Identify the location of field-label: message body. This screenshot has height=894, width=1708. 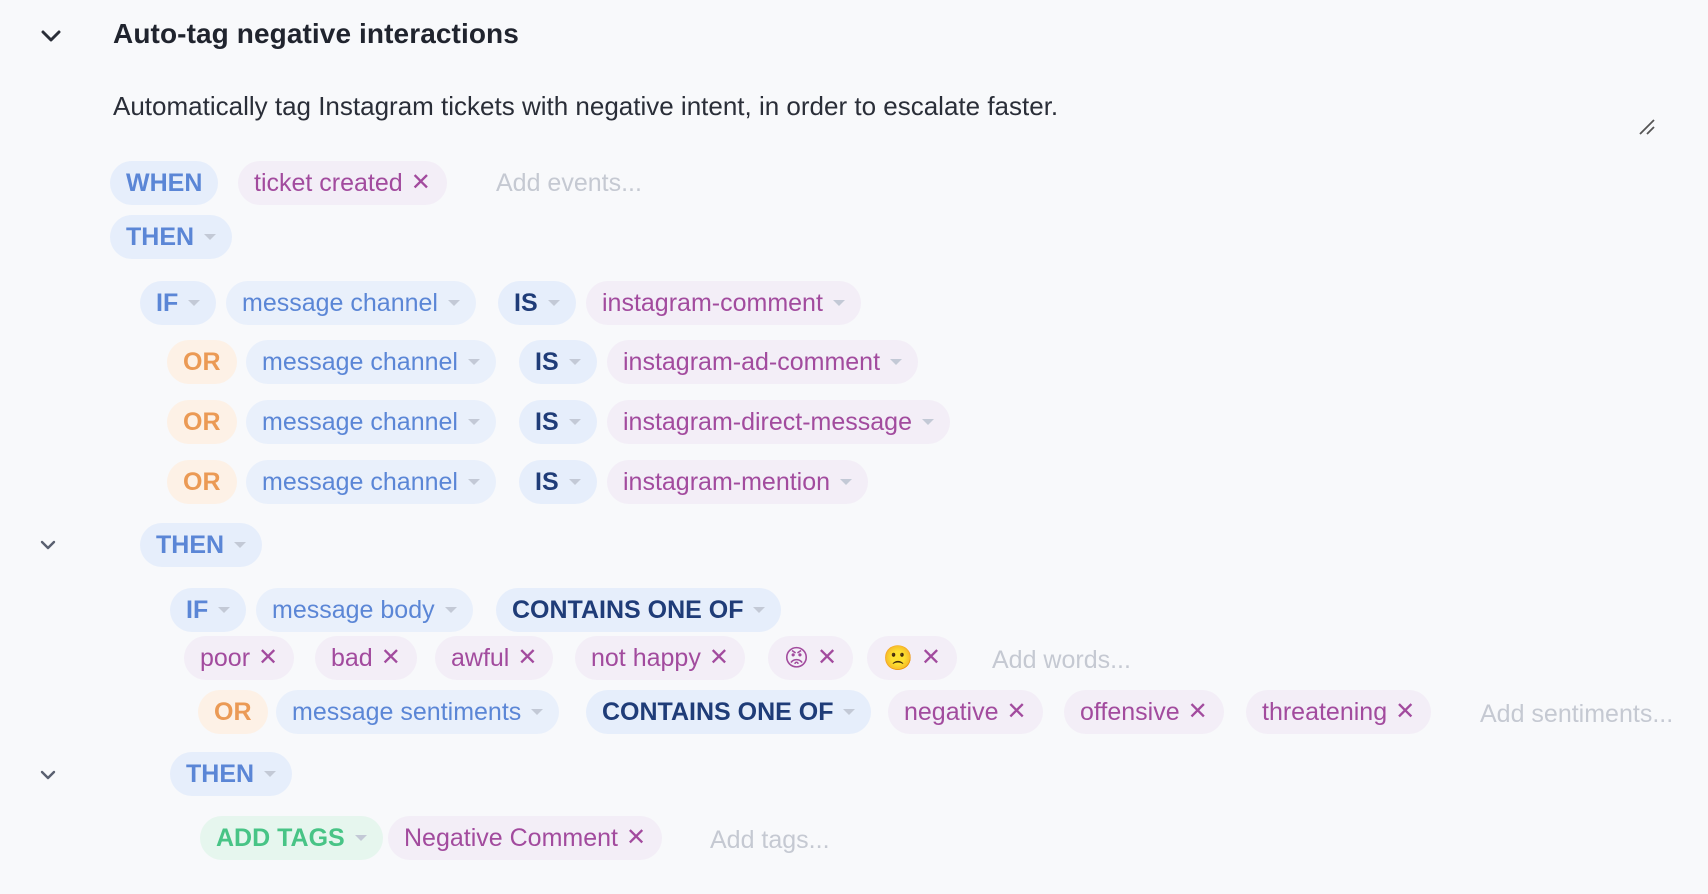
(353, 609).